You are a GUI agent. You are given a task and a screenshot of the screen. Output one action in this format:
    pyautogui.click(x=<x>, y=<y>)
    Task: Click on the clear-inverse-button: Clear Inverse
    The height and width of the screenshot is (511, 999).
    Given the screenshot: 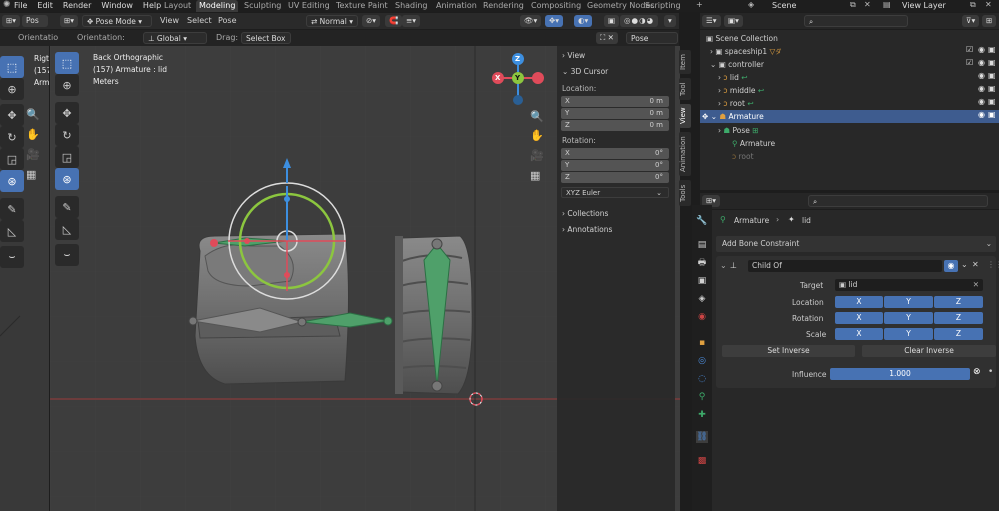 What is the action you would take?
    pyautogui.click(x=929, y=351)
    